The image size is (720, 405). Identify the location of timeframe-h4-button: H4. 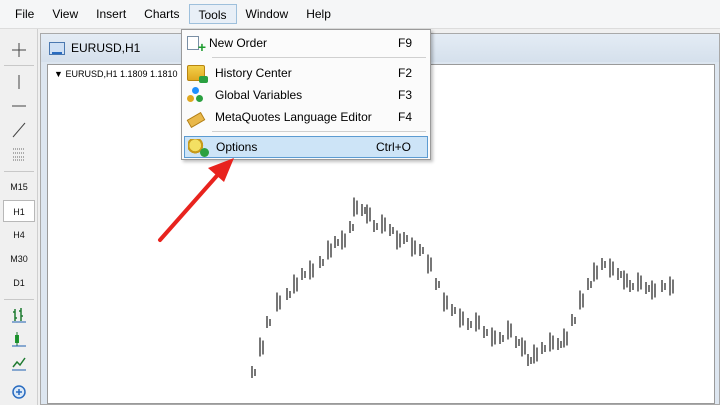
(19, 235).